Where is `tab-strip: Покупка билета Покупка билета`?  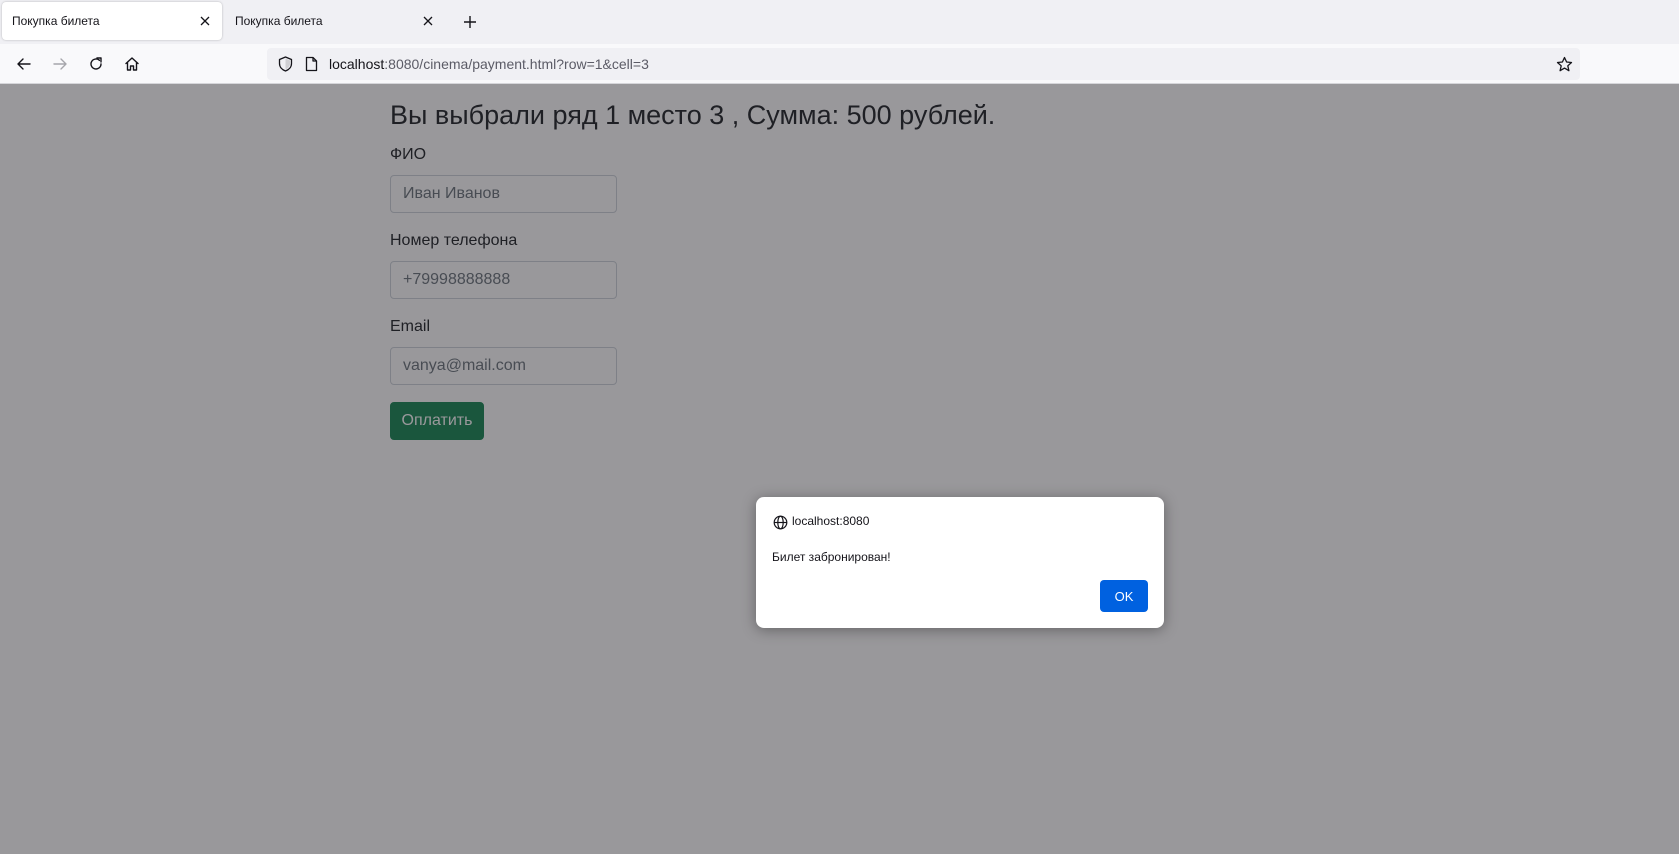 tab-strip: Покупка билета Покупка билета is located at coordinates (839, 22).